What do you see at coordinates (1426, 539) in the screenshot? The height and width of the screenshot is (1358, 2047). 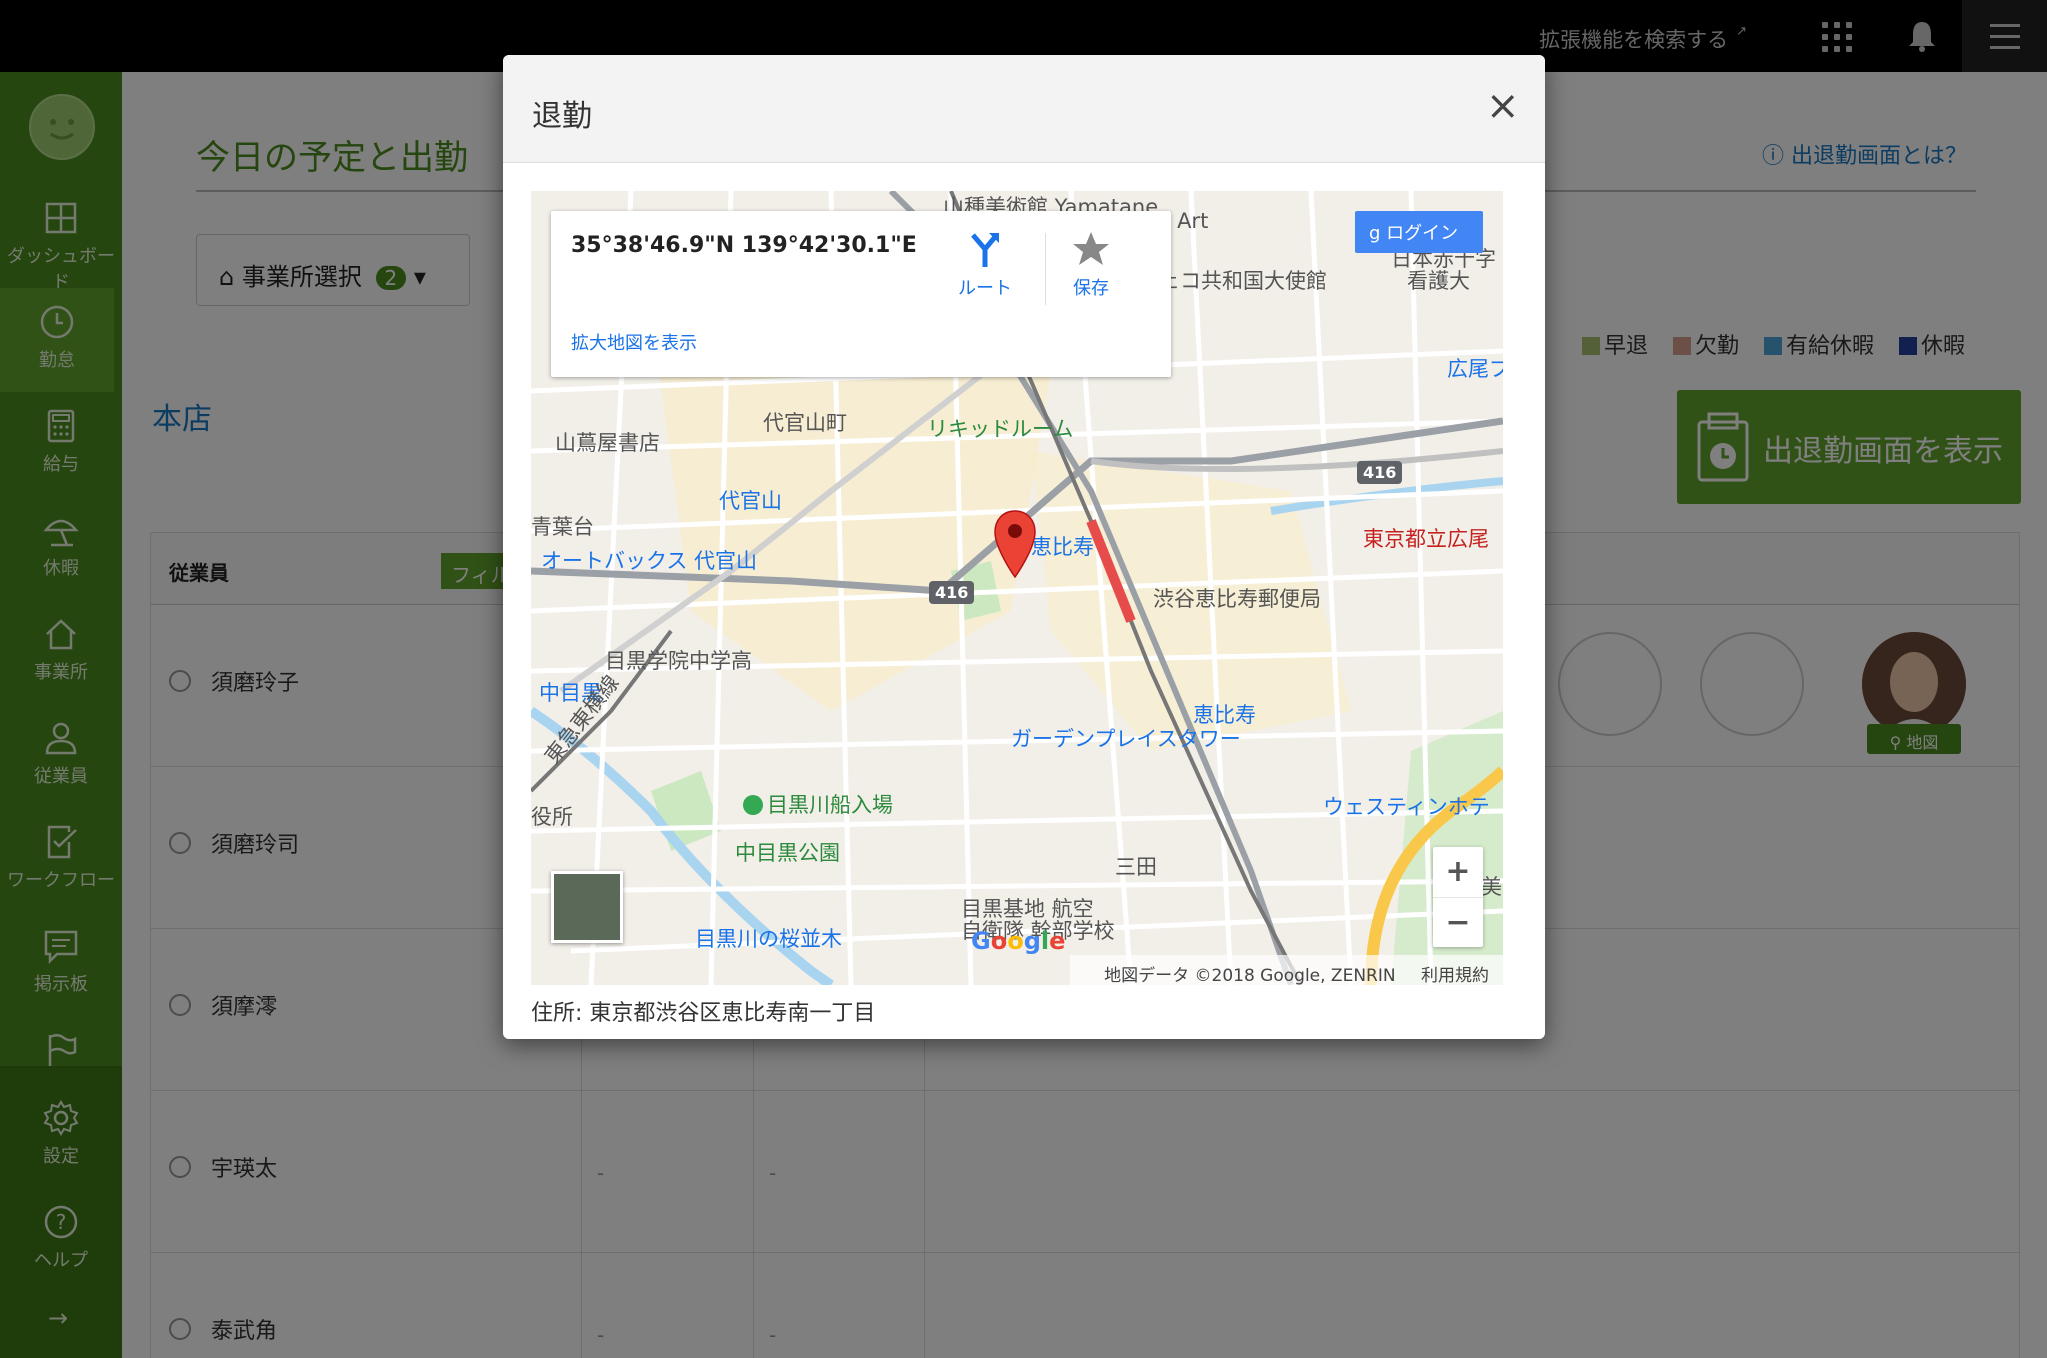 I see `map-label: 東京都立広尾` at bounding box center [1426, 539].